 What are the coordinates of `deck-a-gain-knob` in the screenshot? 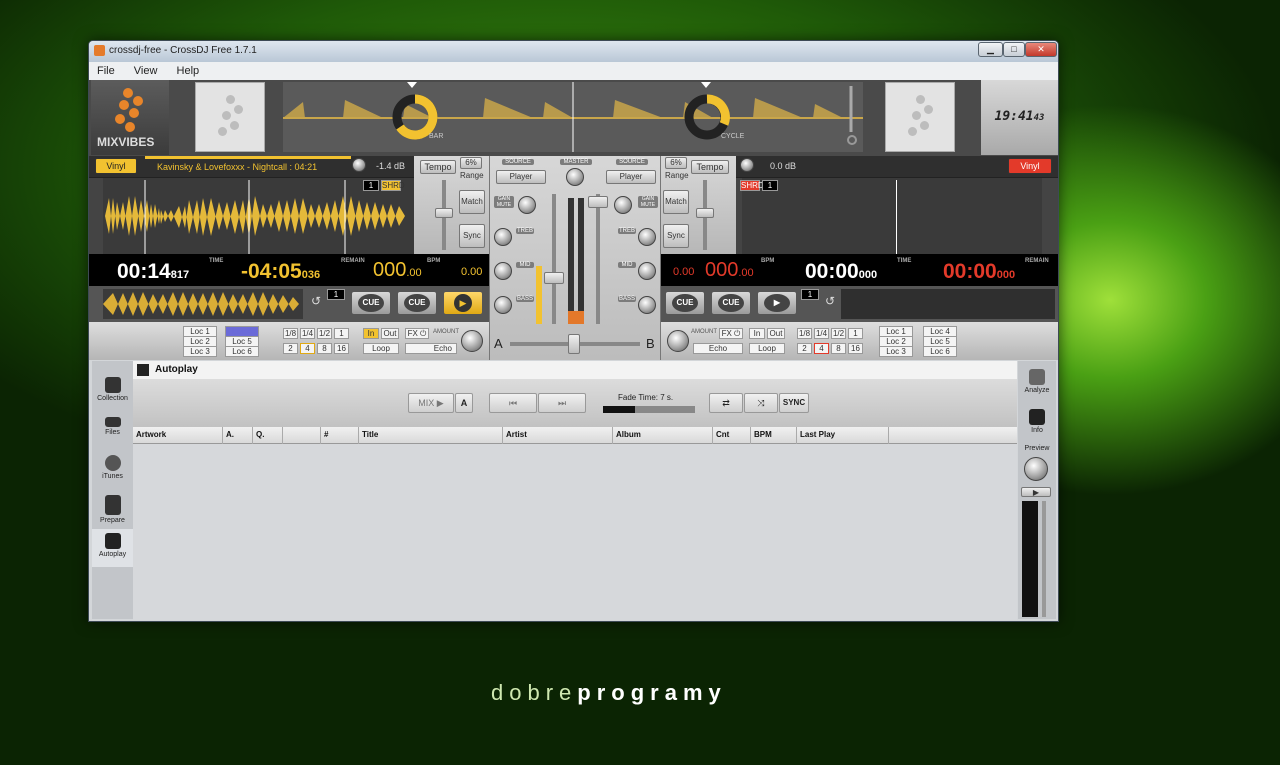 It's located at (359, 165).